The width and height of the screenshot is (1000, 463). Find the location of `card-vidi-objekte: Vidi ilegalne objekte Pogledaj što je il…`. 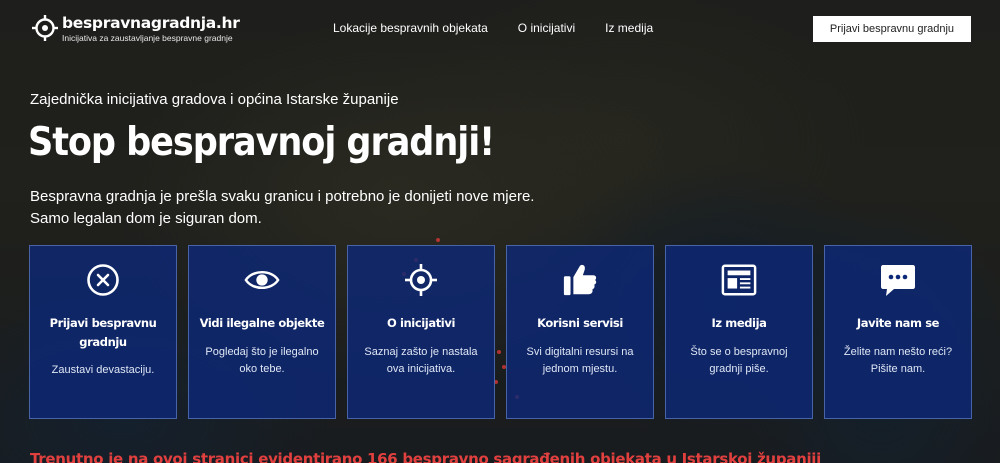

card-vidi-objekte: Vidi ilegalne objekte Pogledaj što je il… is located at coordinates (262, 332).